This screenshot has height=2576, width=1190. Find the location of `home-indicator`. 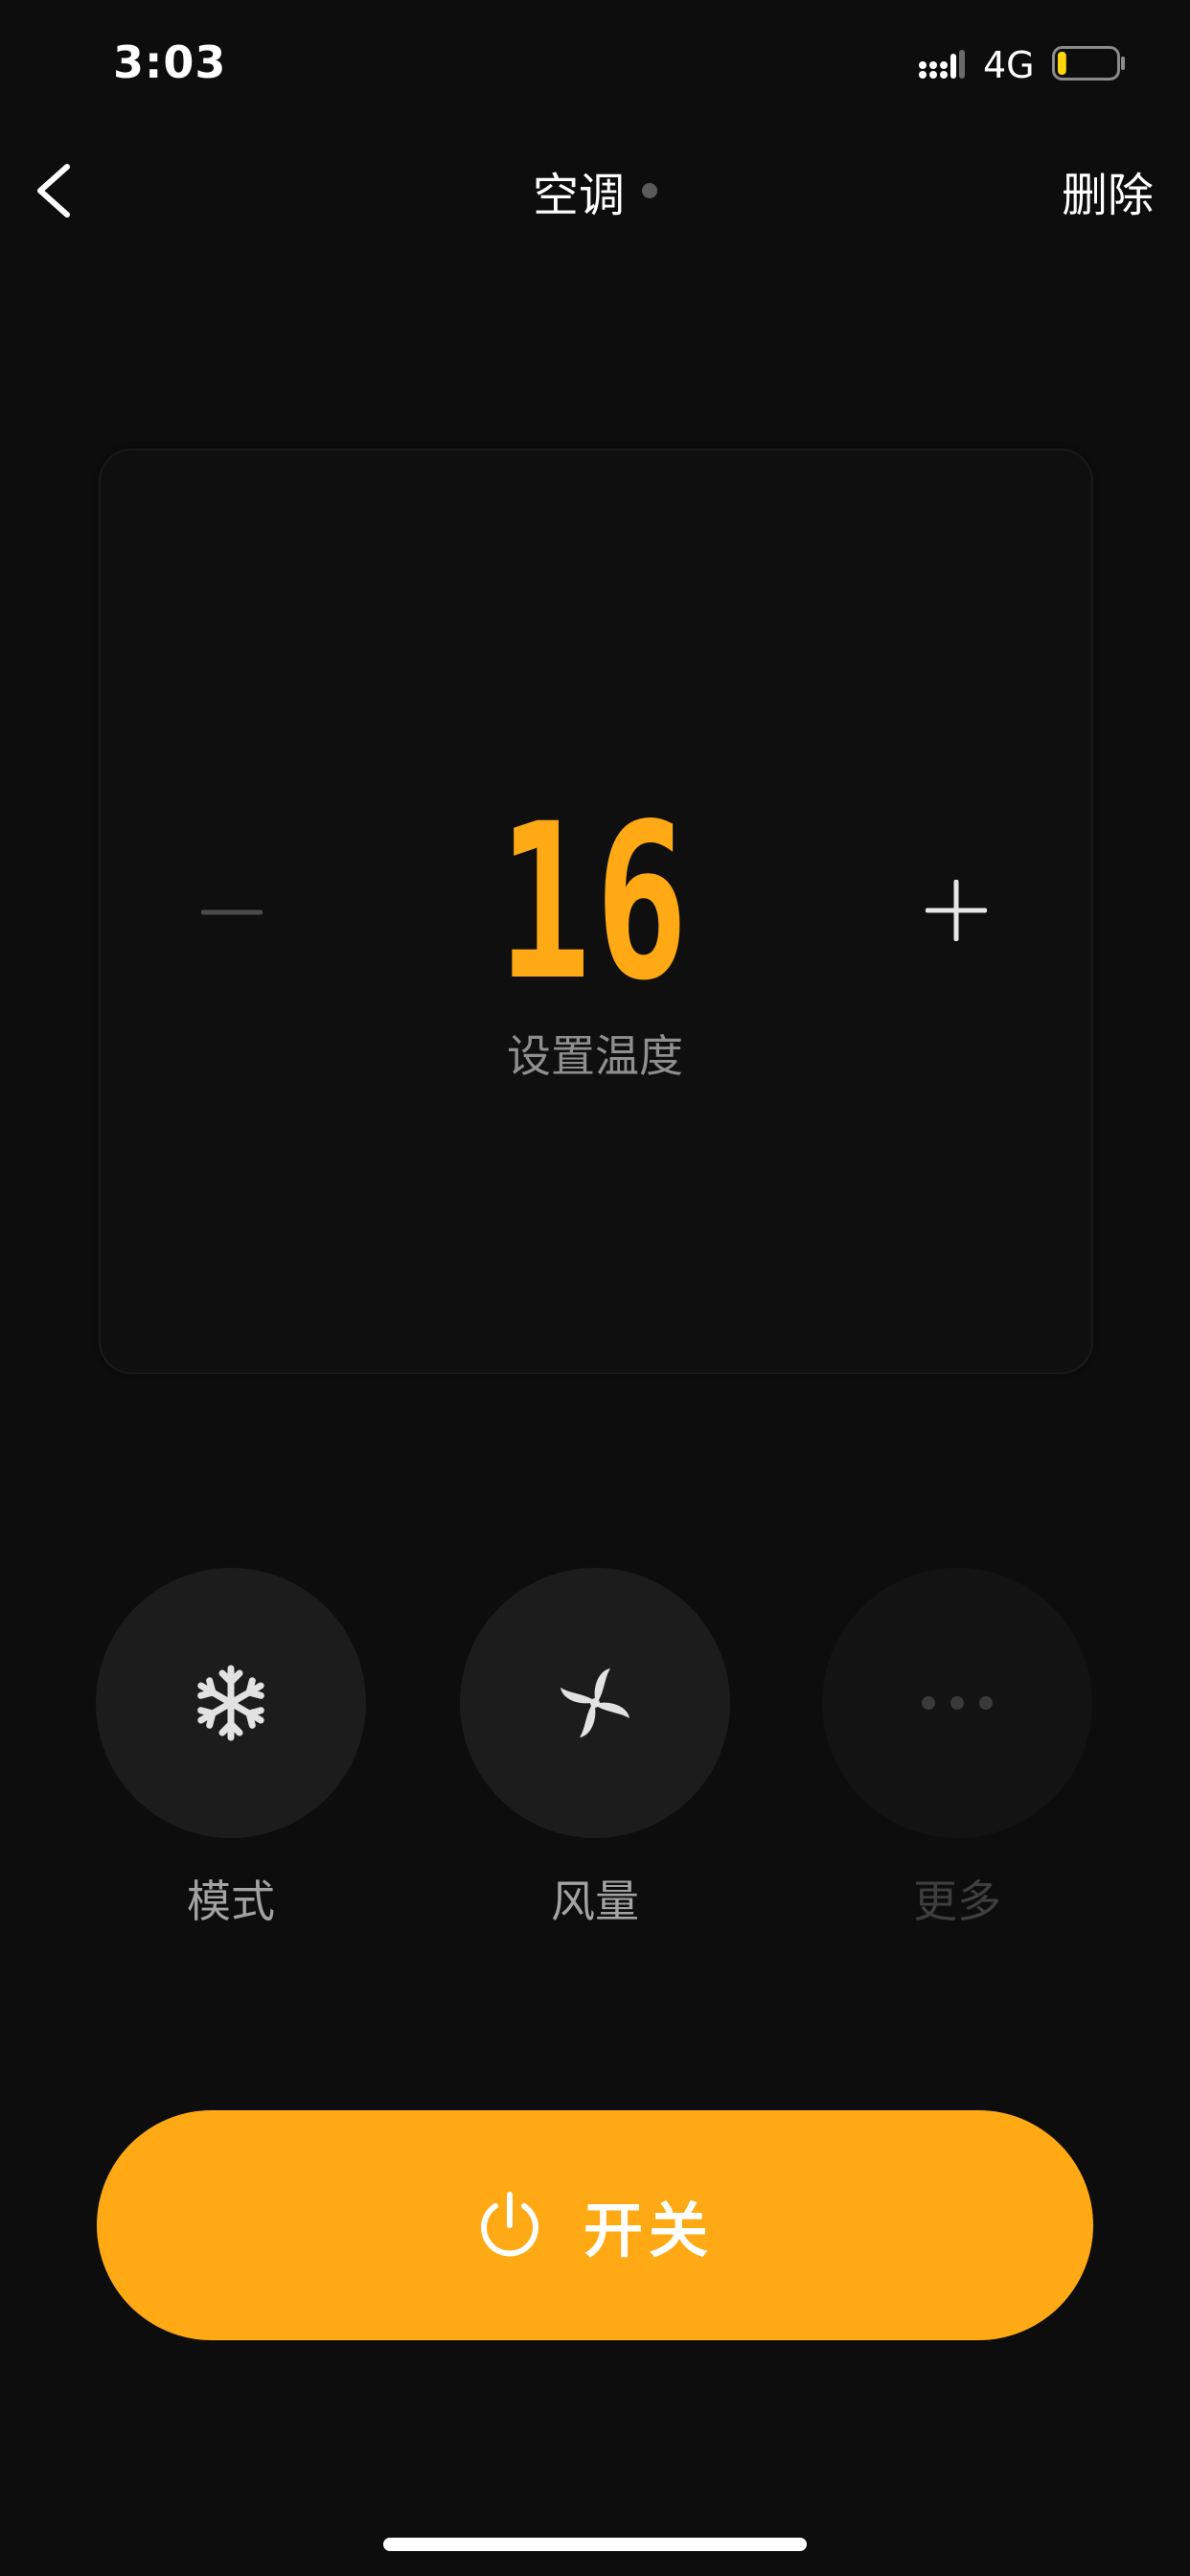

home-indicator is located at coordinates (595, 2544).